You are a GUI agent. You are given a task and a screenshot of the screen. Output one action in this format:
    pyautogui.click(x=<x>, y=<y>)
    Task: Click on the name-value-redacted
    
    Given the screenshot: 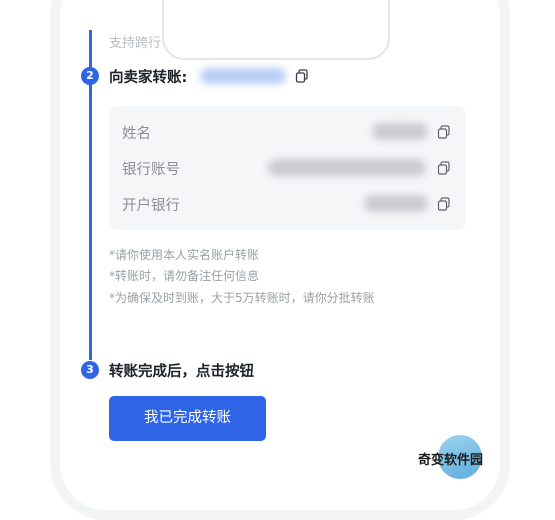 What is the action you would take?
    pyautogui.click(x=400, y=131)
    